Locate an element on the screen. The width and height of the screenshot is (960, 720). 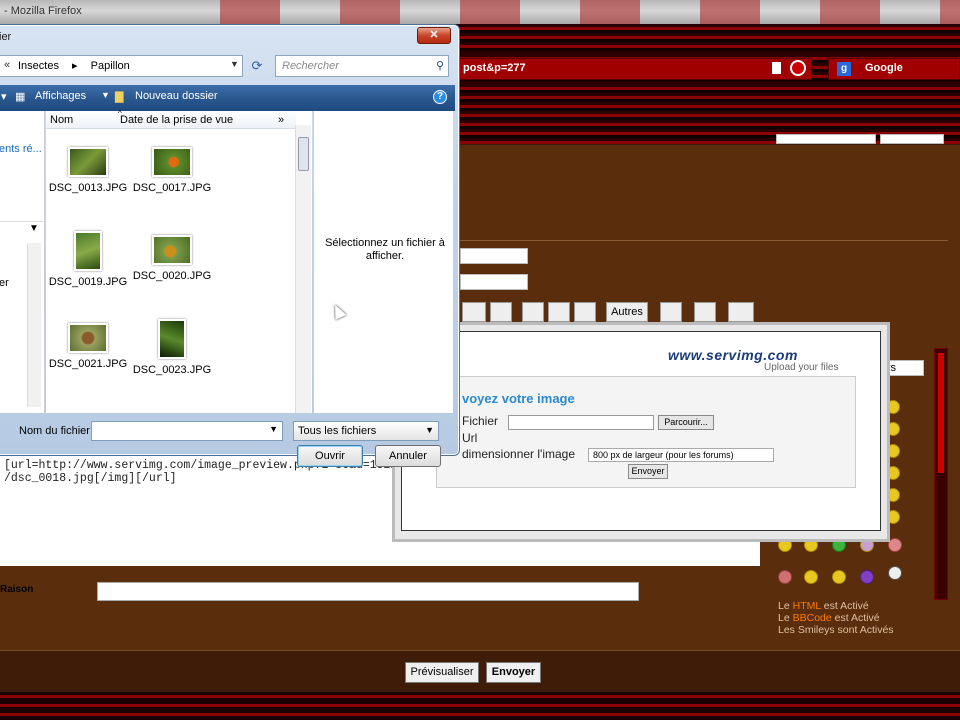
navigation-pane: ents ré... ▼ er is located at coordinates (22, 262).